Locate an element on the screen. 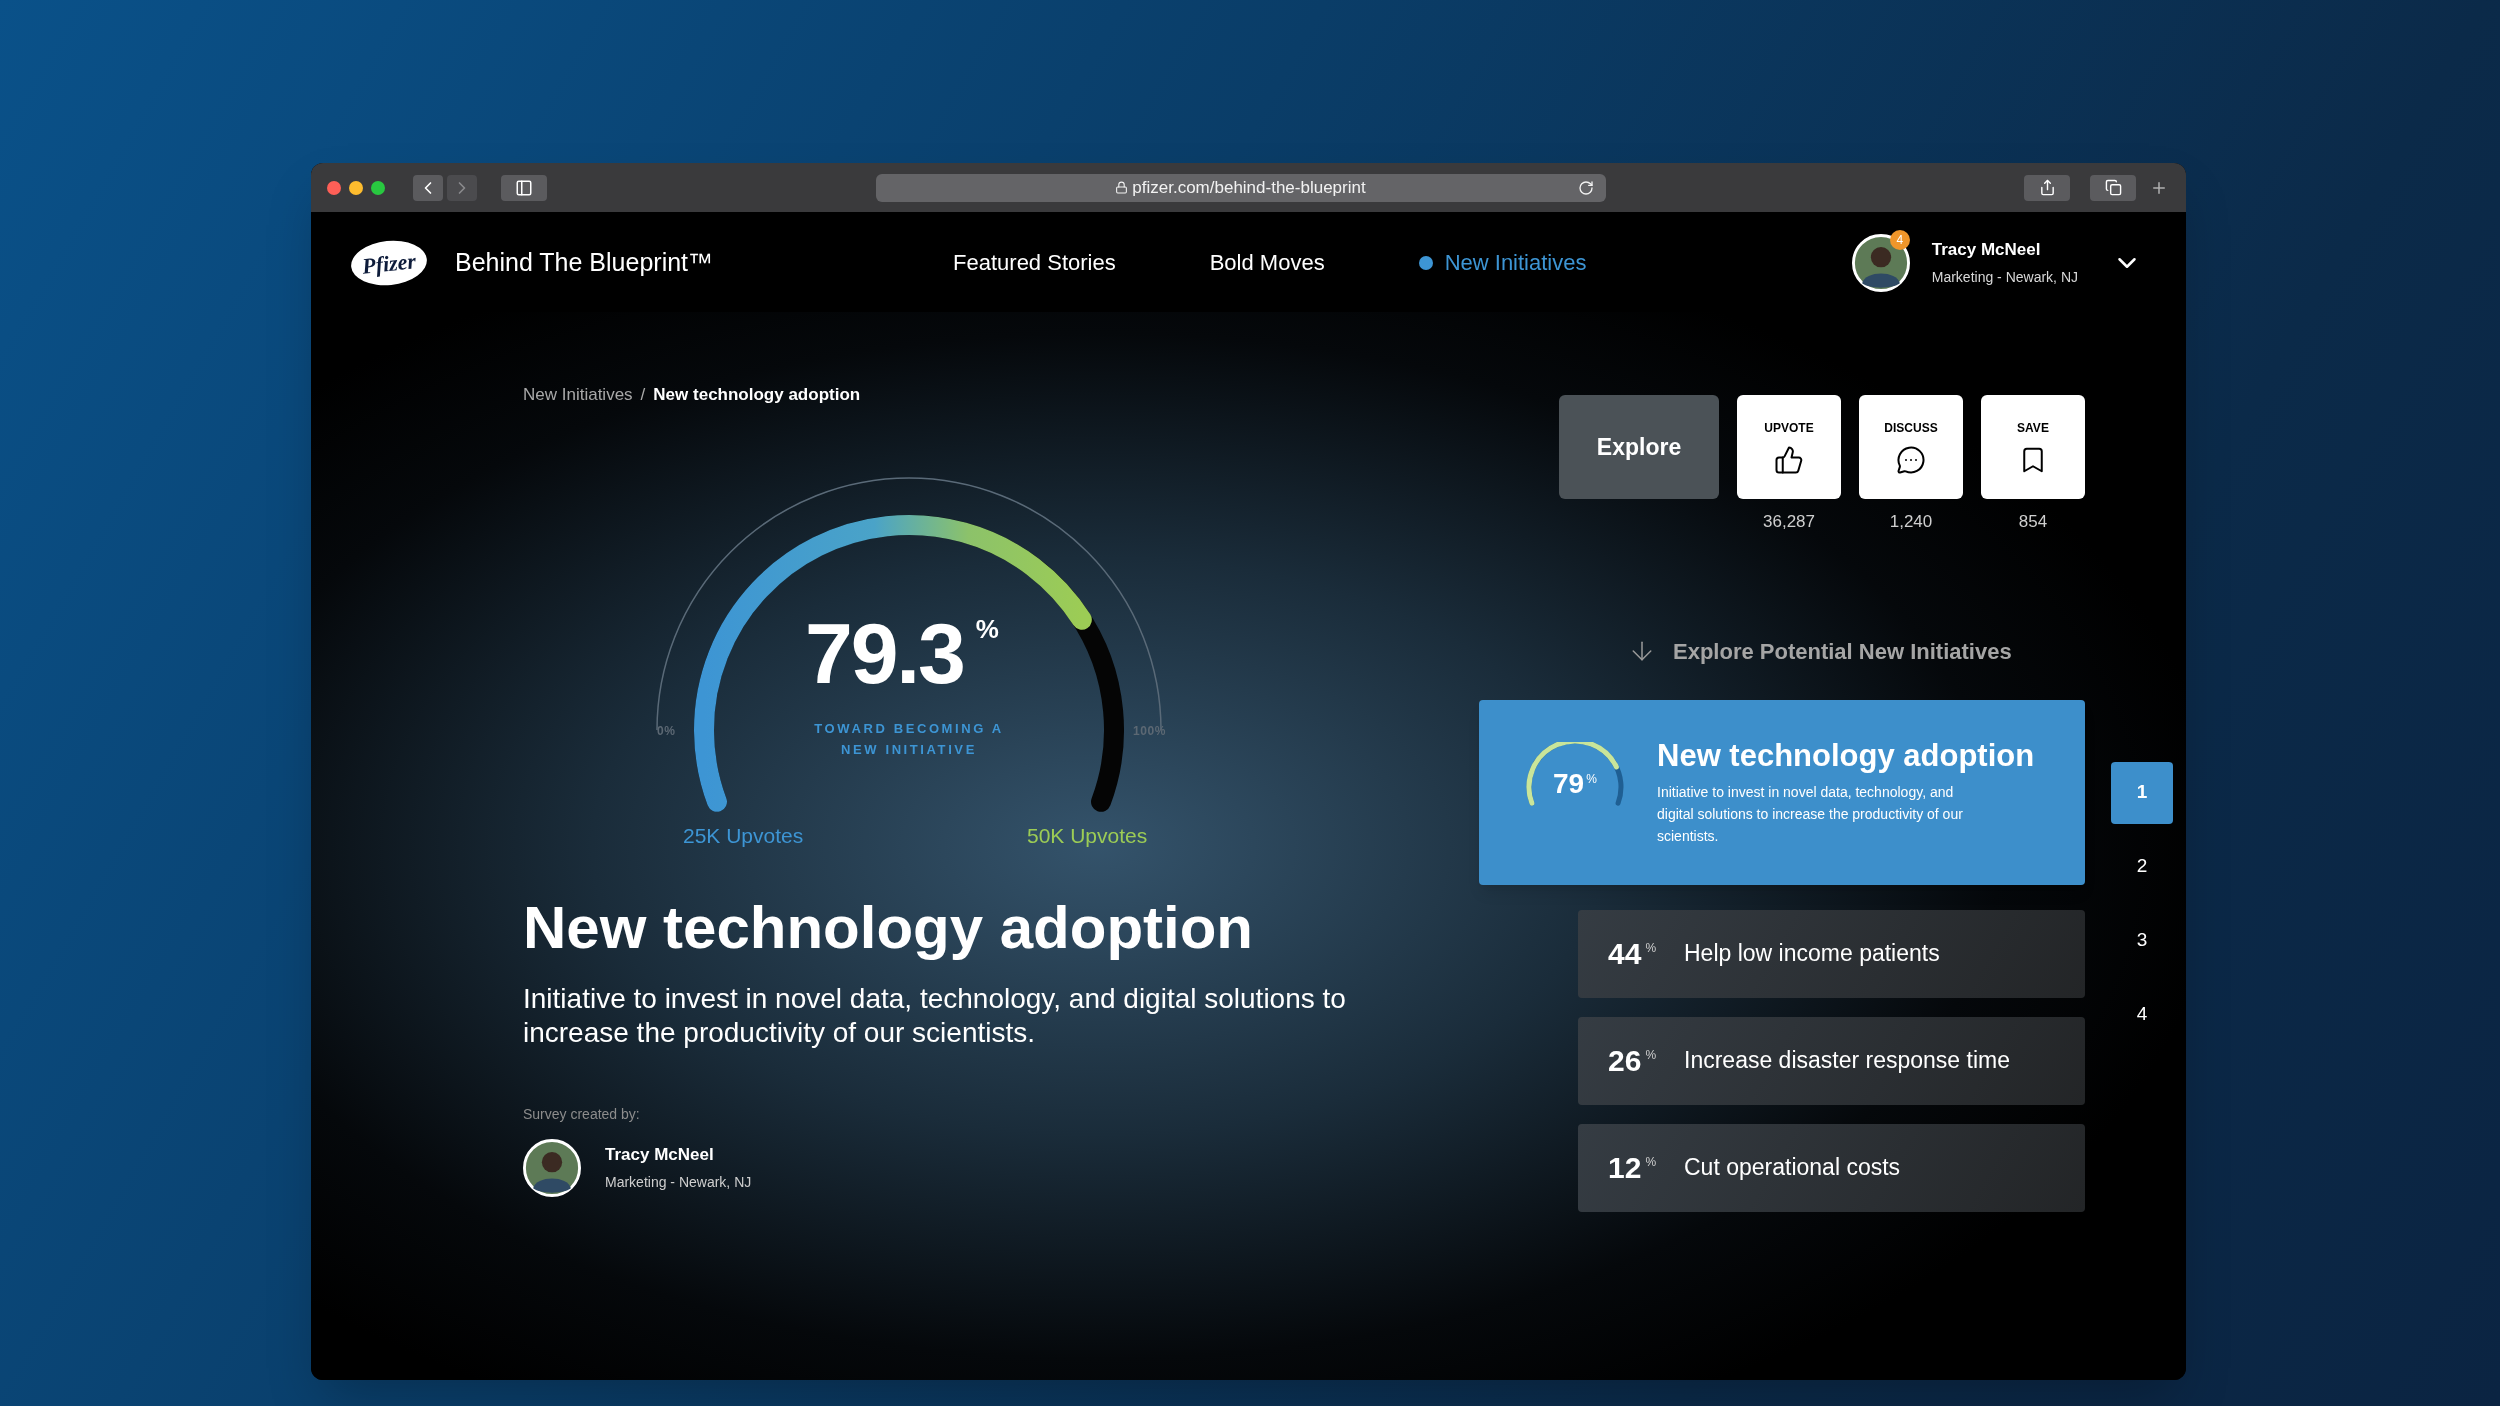  url-text: pfizer.com/behind-the-blueprint is located at coordinates (1249, 187).